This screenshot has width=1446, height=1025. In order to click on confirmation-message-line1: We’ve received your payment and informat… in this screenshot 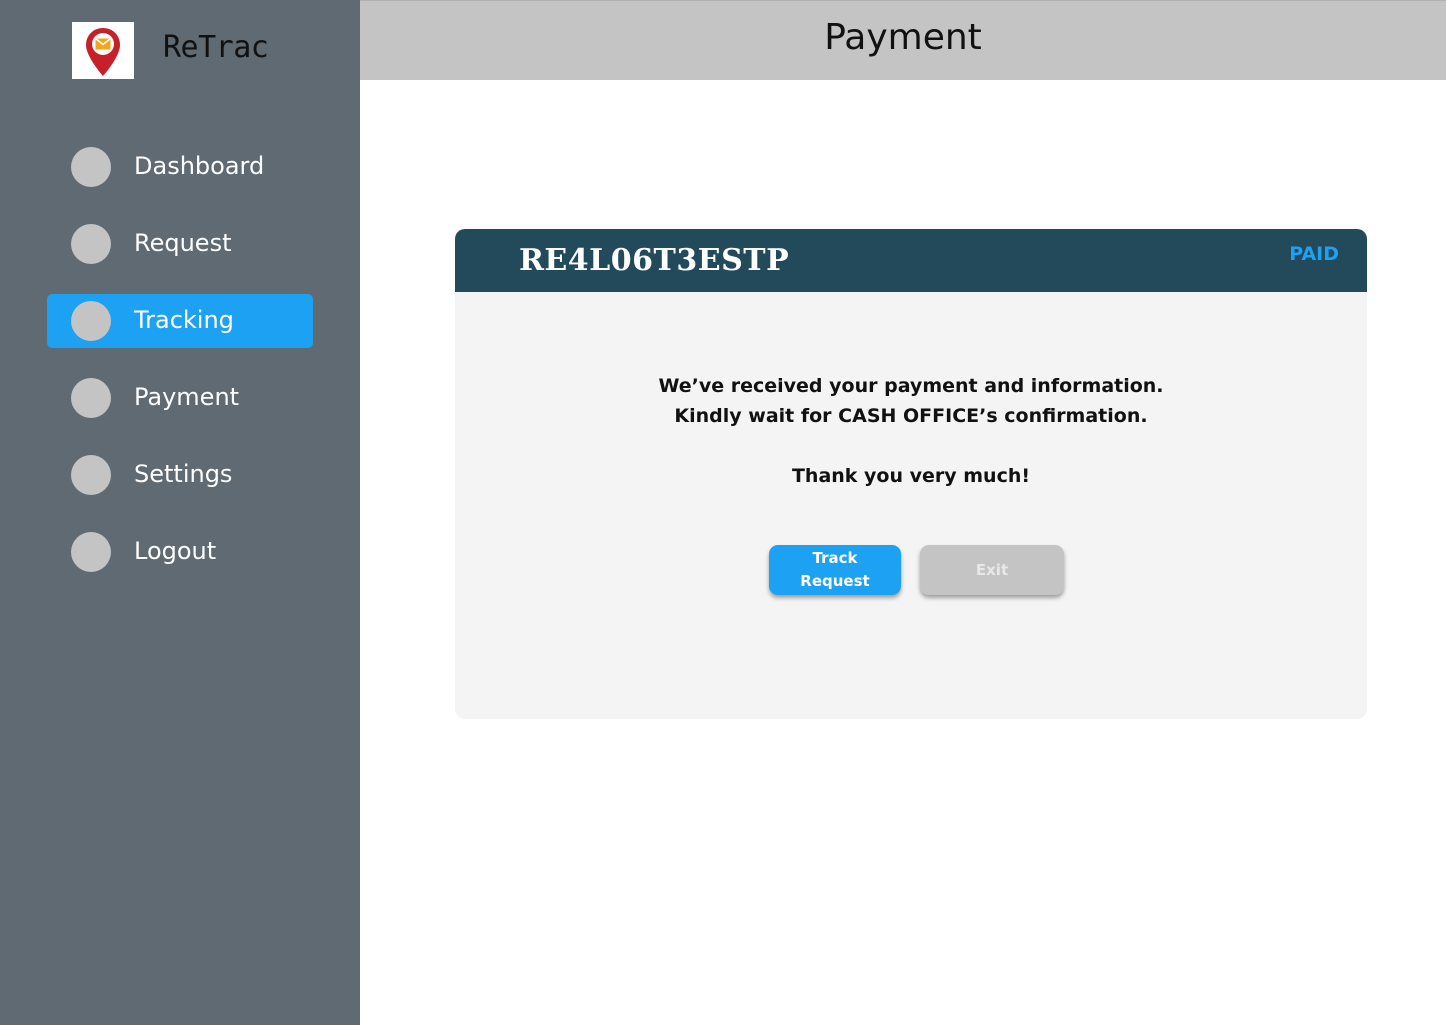, I will do `click(911, 386)`.